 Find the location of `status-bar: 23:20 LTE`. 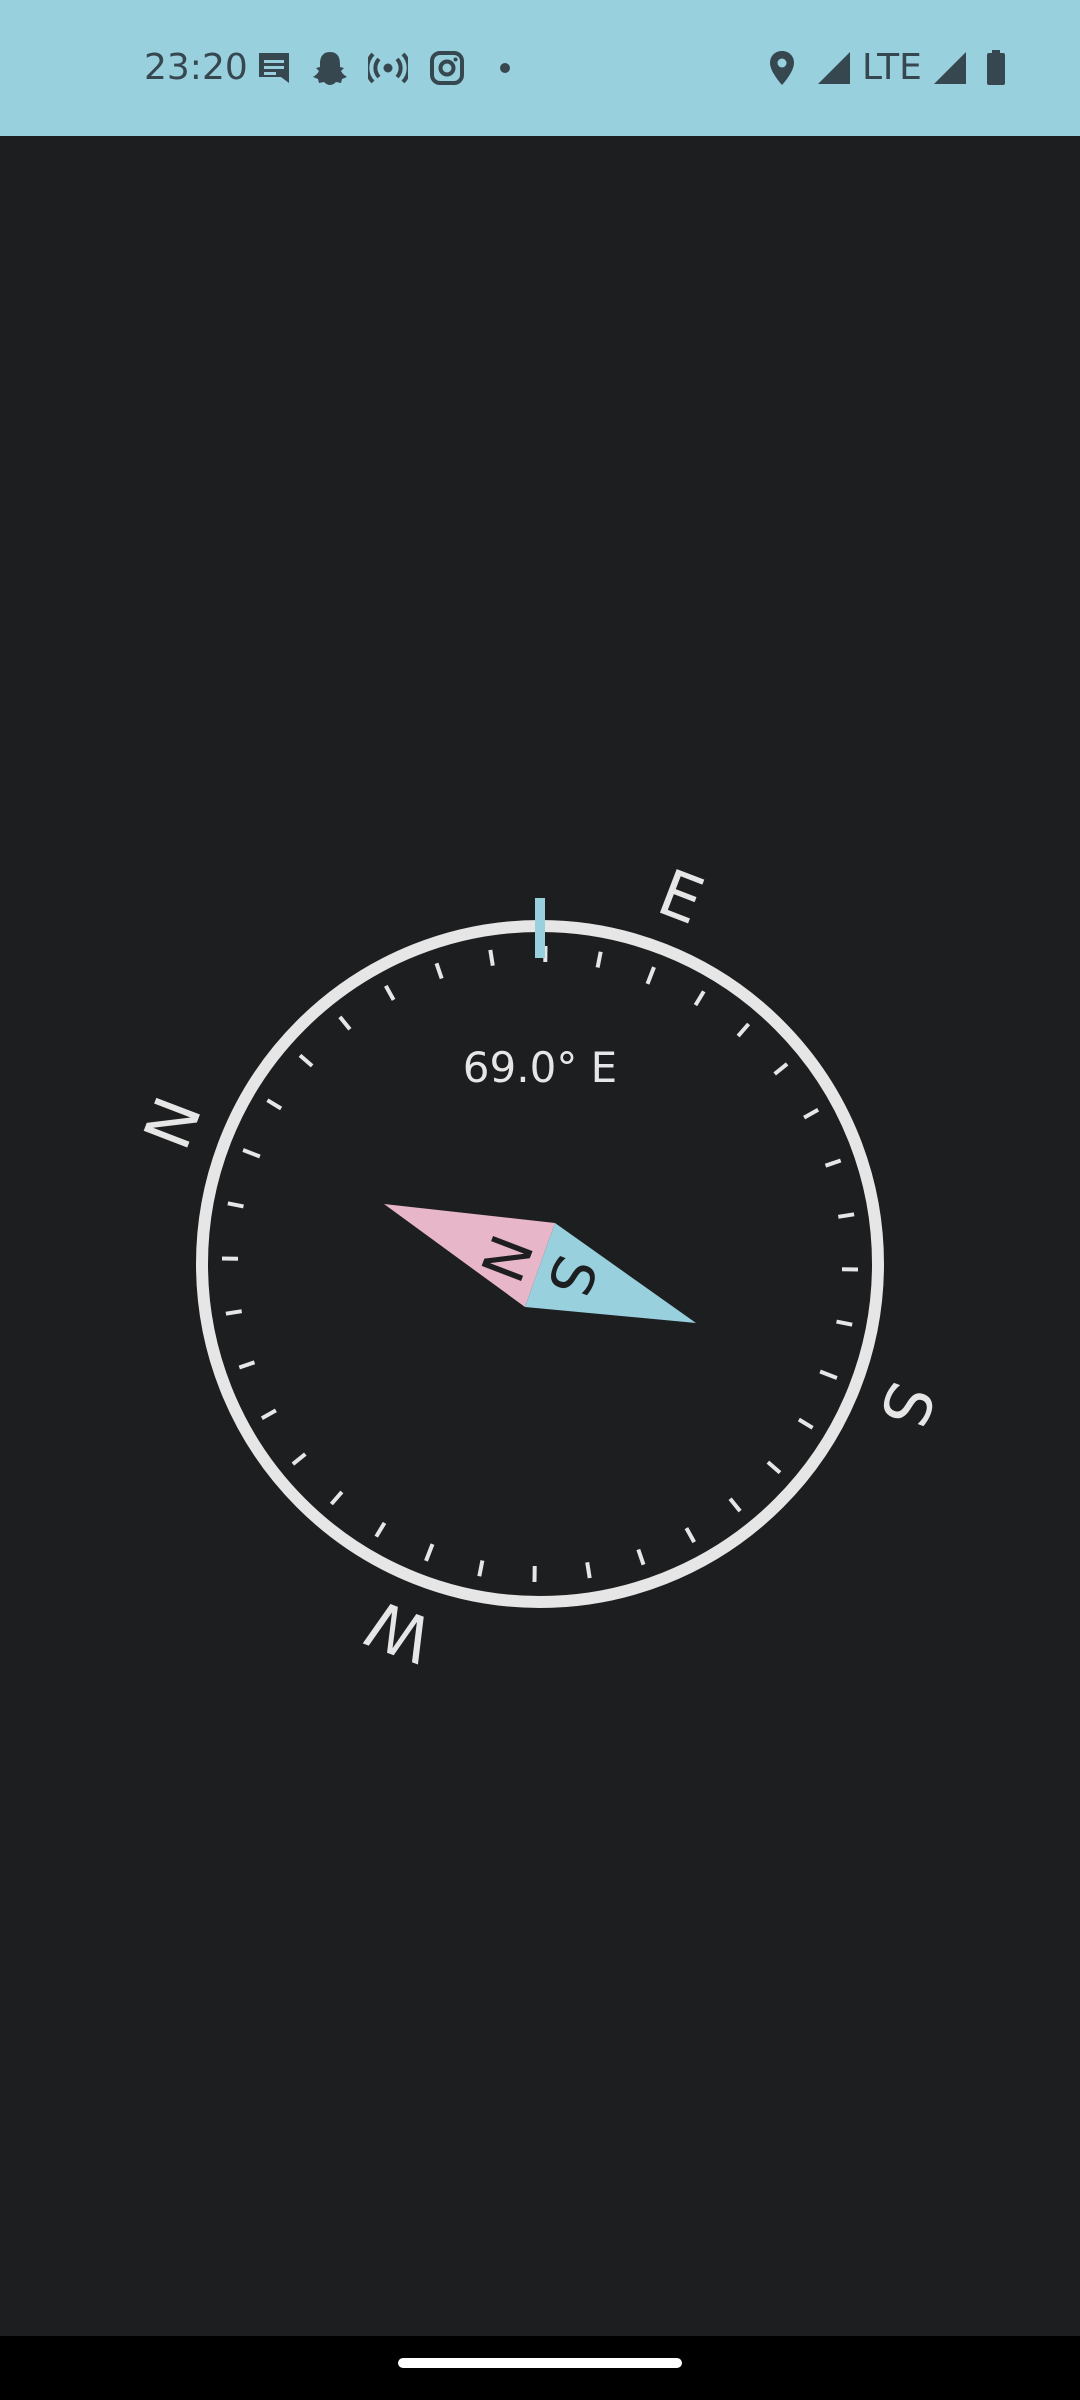

status-bar: 23:20 LTE is located at coordinates (540, 68).